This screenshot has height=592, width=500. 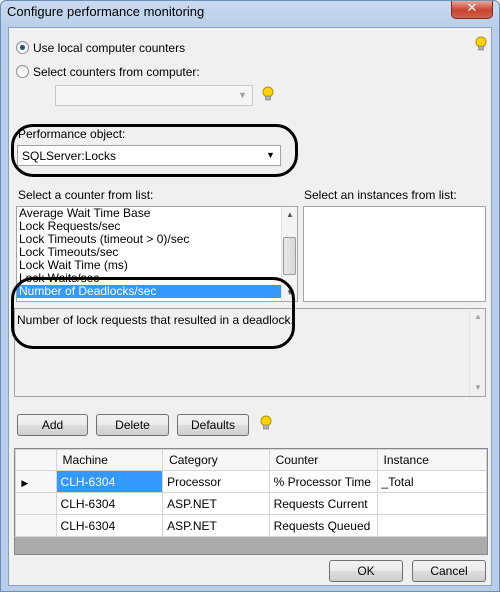 I want to click on delete-button: Delete, so click(x=132, y=425).